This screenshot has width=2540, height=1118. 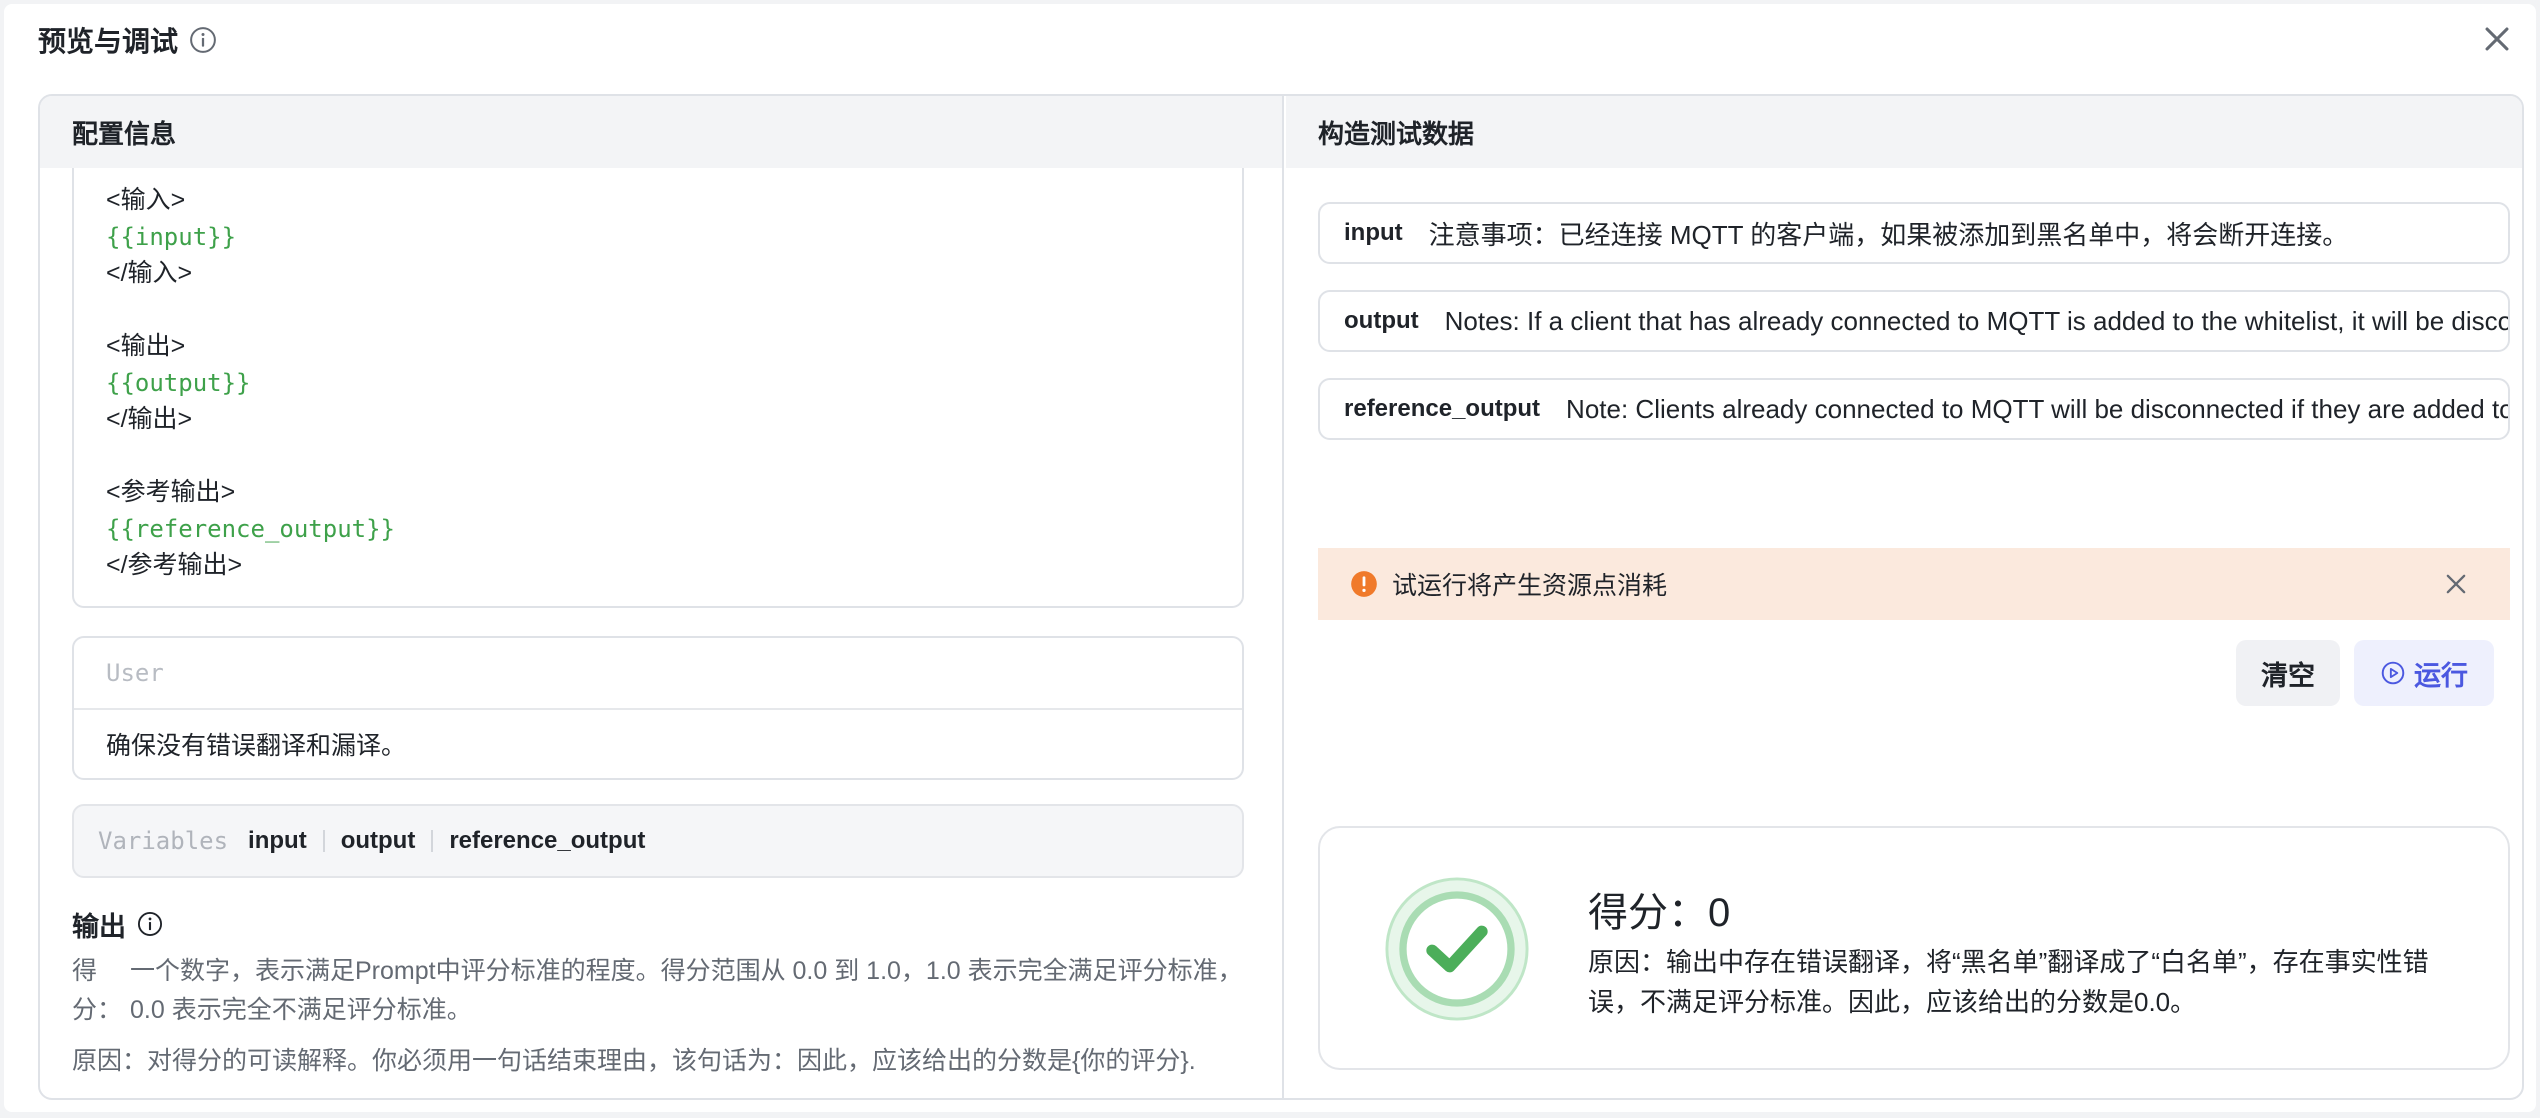 I want to click on dialog-title-text: 预览与调试, so click(x=108, y=41).